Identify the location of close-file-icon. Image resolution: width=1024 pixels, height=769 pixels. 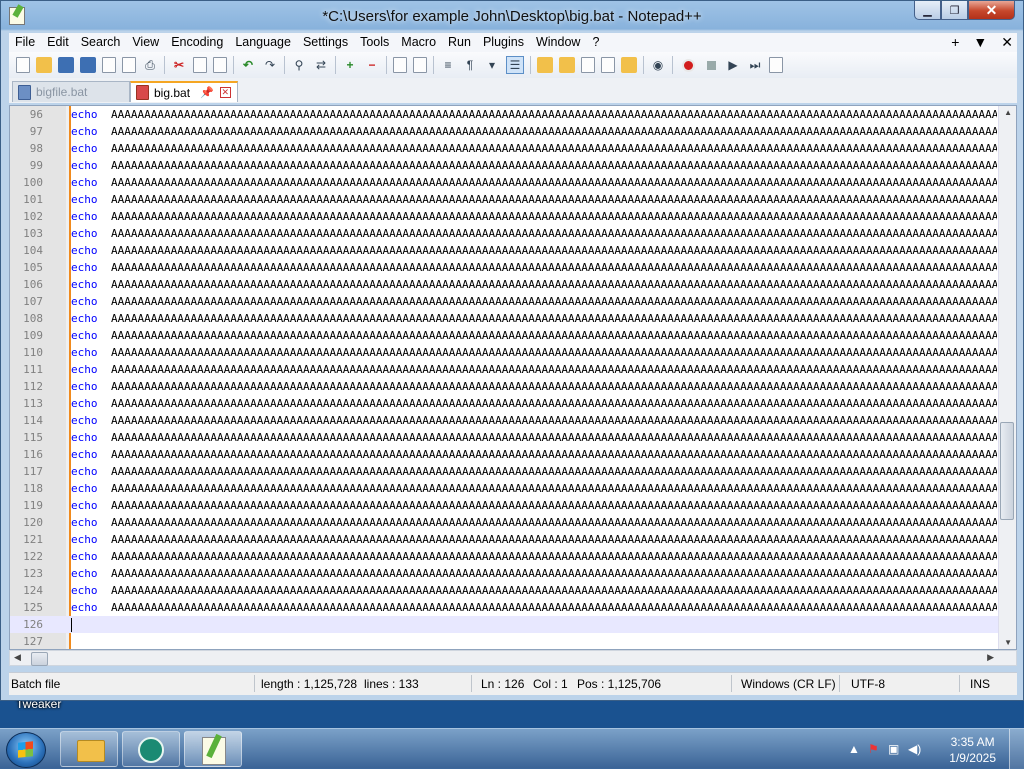
(109, 65).